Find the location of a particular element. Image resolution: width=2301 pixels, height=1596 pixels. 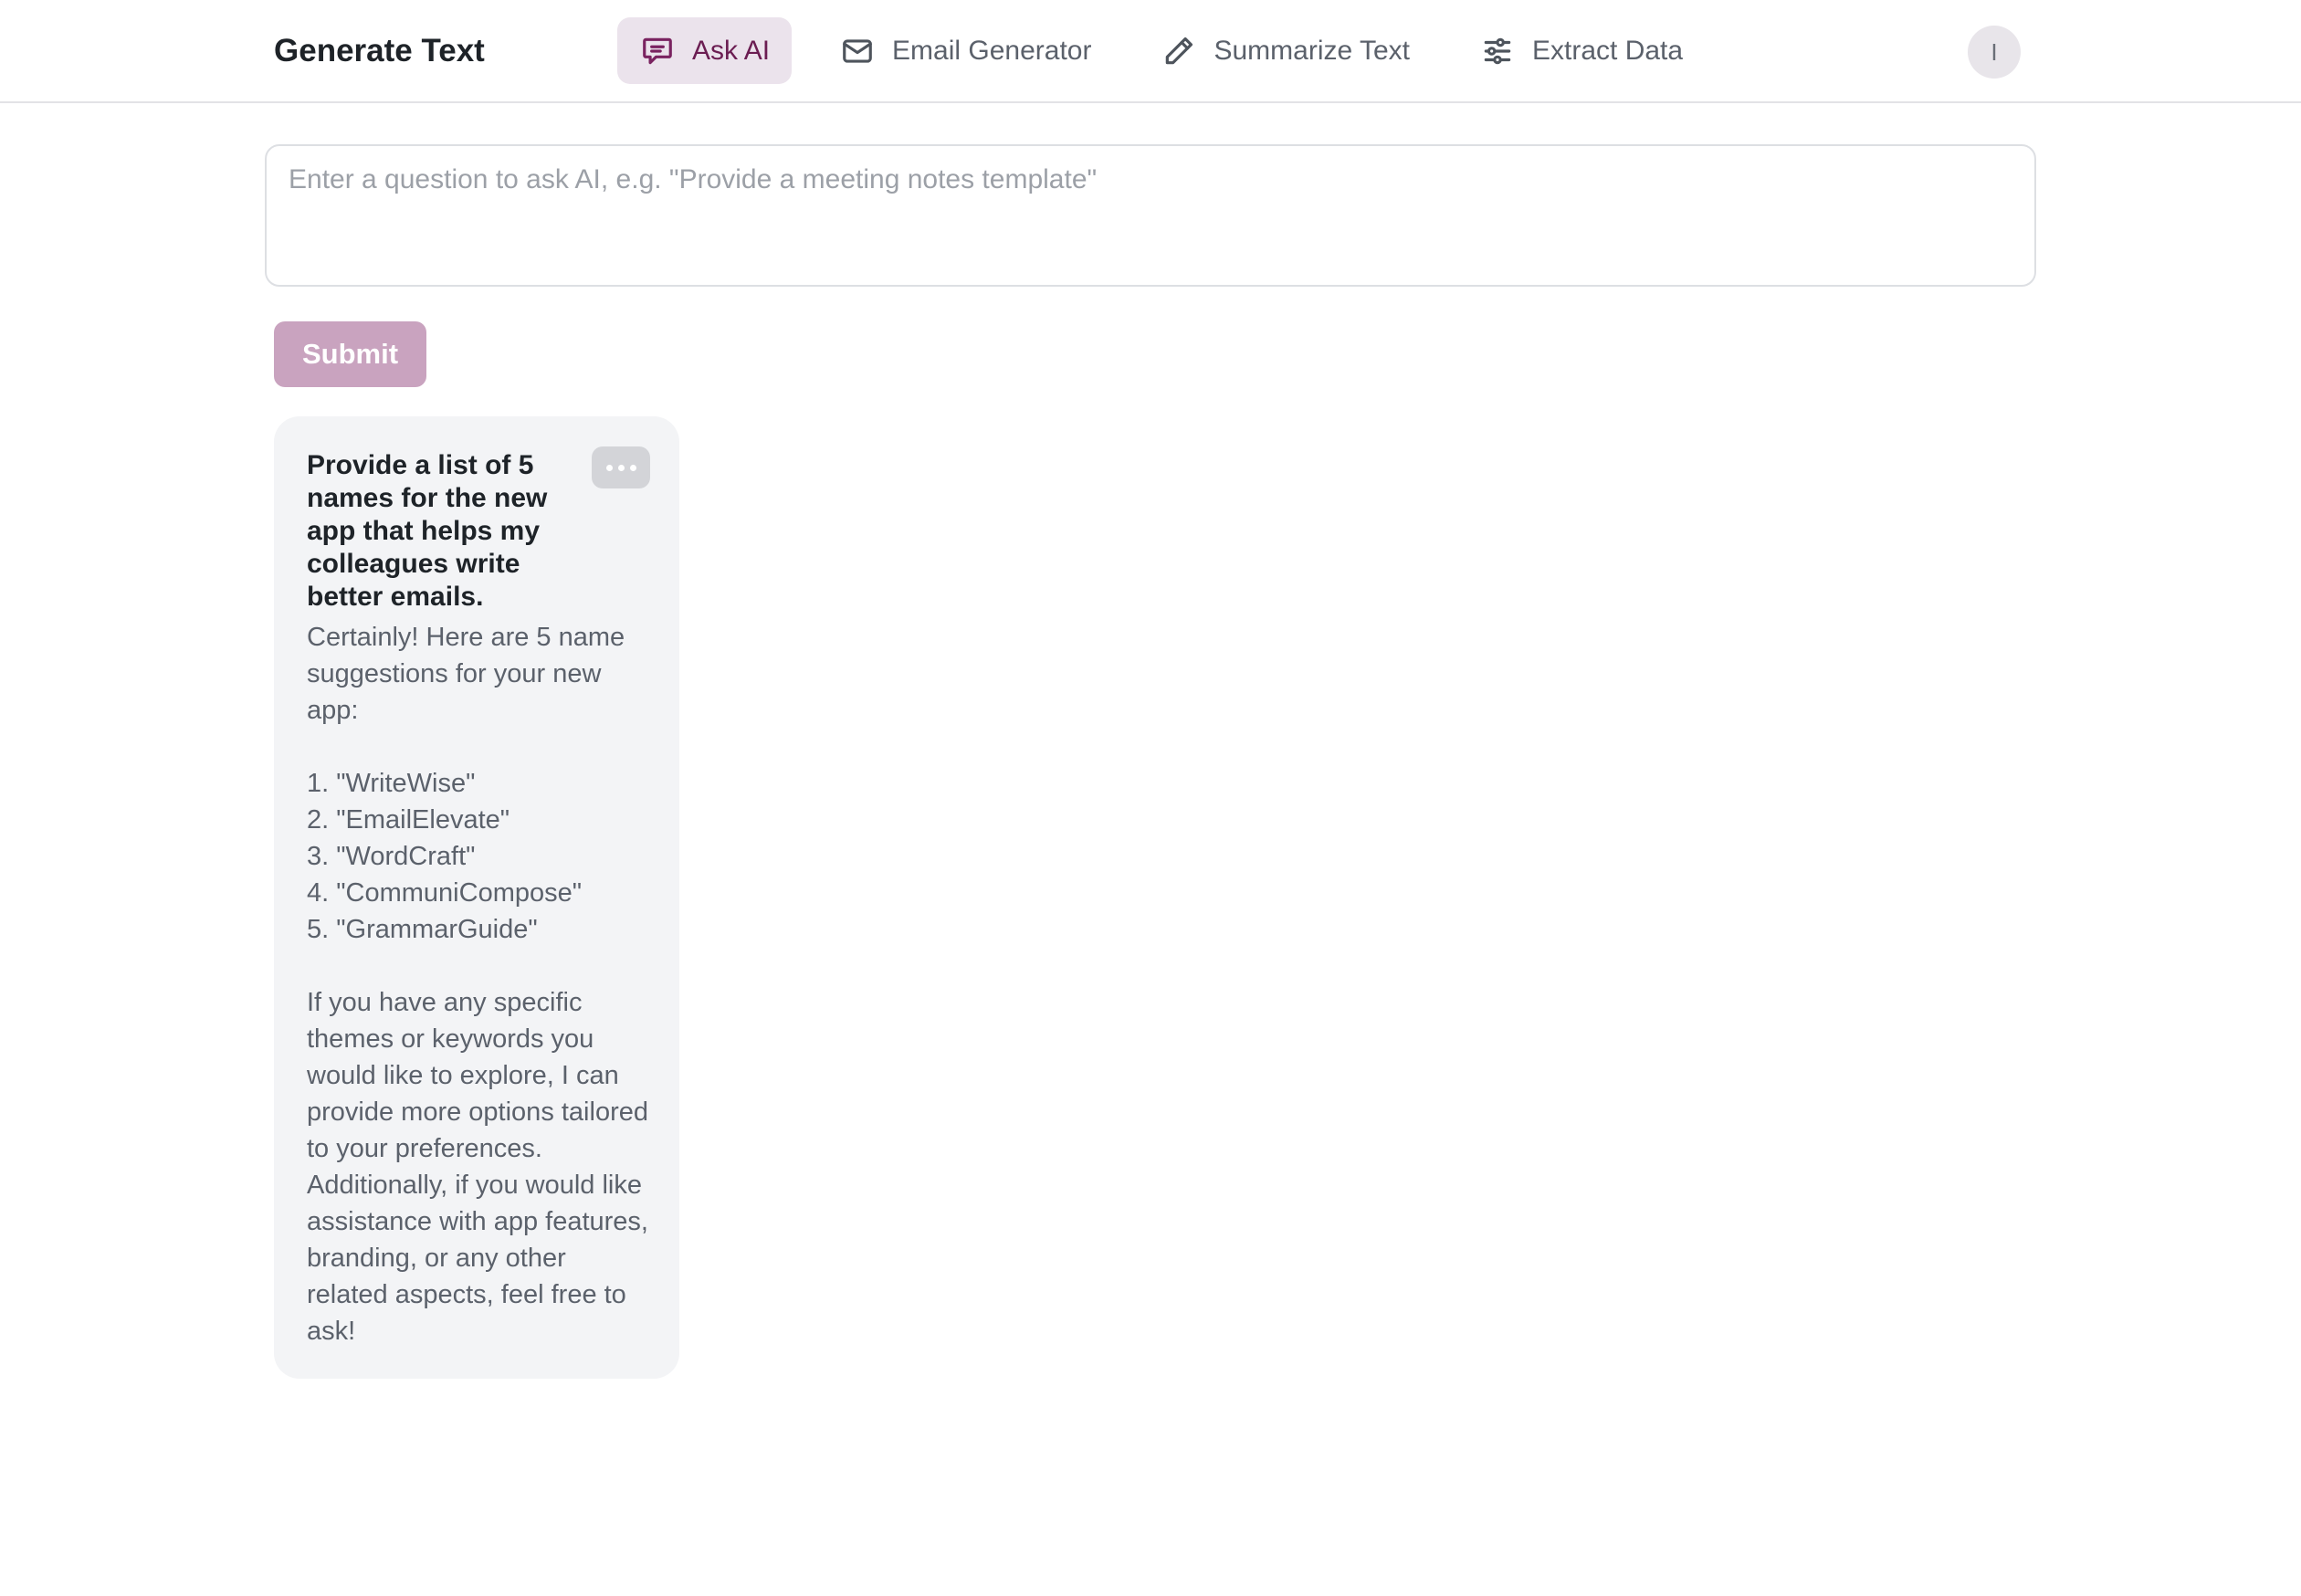

list-item: 1. "WriteWise" is located at coordinates (391, 783).